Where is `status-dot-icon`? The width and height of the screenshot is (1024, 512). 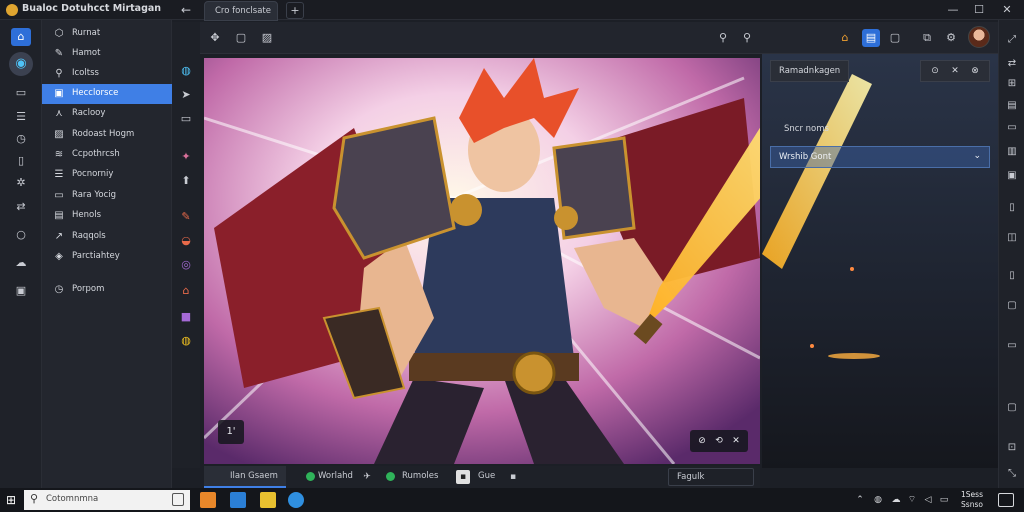 status-dot-icon is located at coordinates (390, 476).